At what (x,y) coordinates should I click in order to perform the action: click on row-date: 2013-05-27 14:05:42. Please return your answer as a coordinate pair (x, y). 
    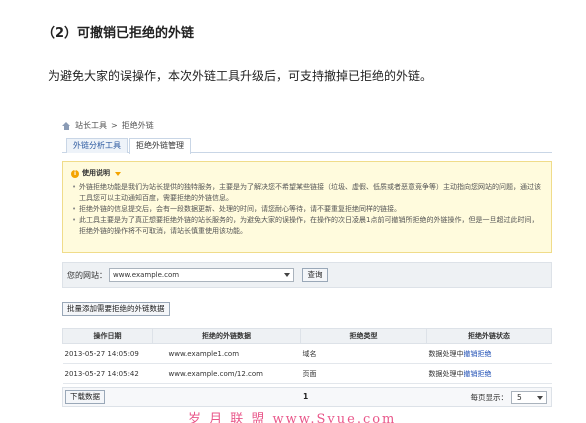
    Looking at the image, I should click on (107, 373).